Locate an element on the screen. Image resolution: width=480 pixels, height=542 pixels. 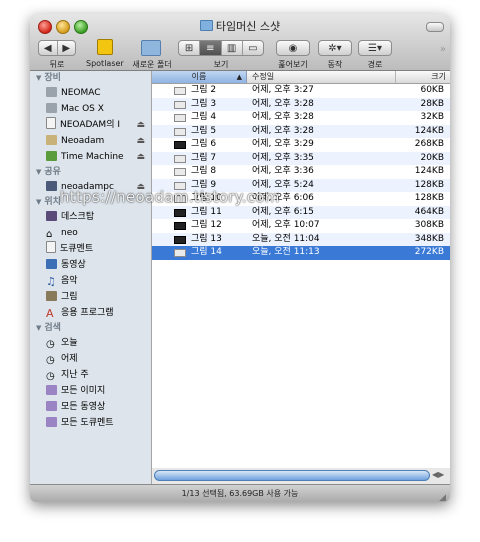
file-name: 그림 6 is located at coordinates (204, 144).